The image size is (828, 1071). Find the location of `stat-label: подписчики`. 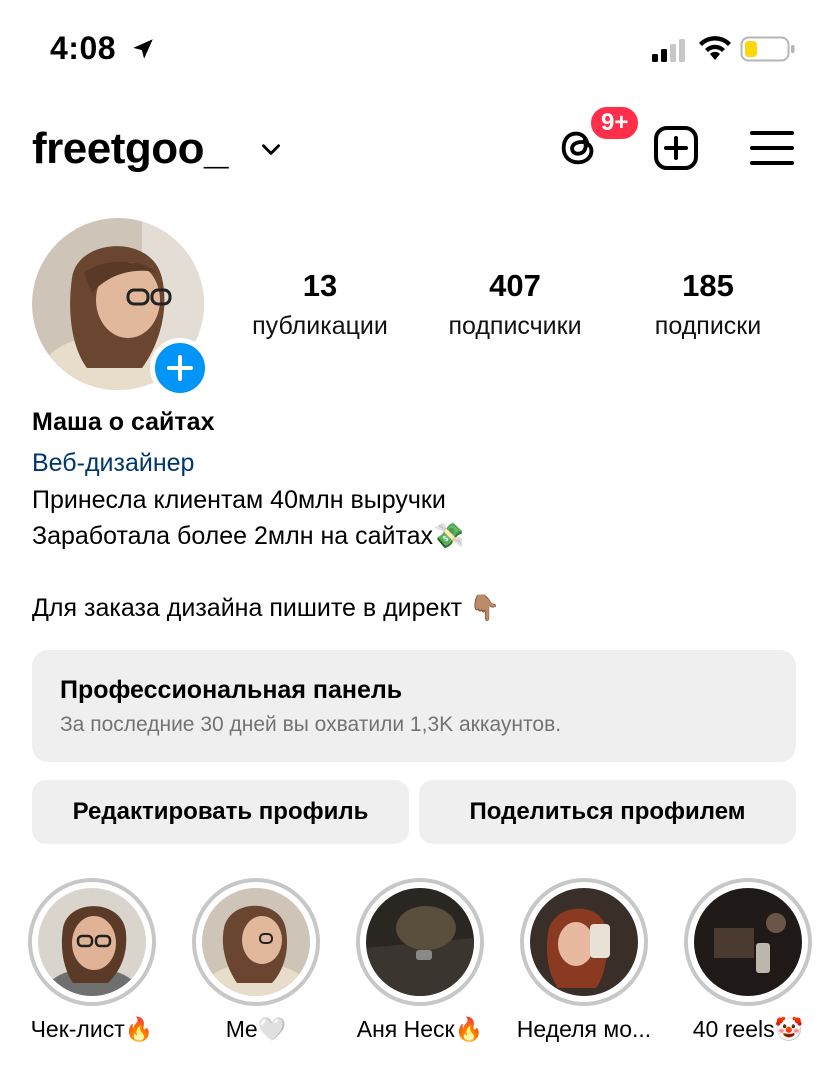

stat-label: подписчики is located at coordinates (515, 326).